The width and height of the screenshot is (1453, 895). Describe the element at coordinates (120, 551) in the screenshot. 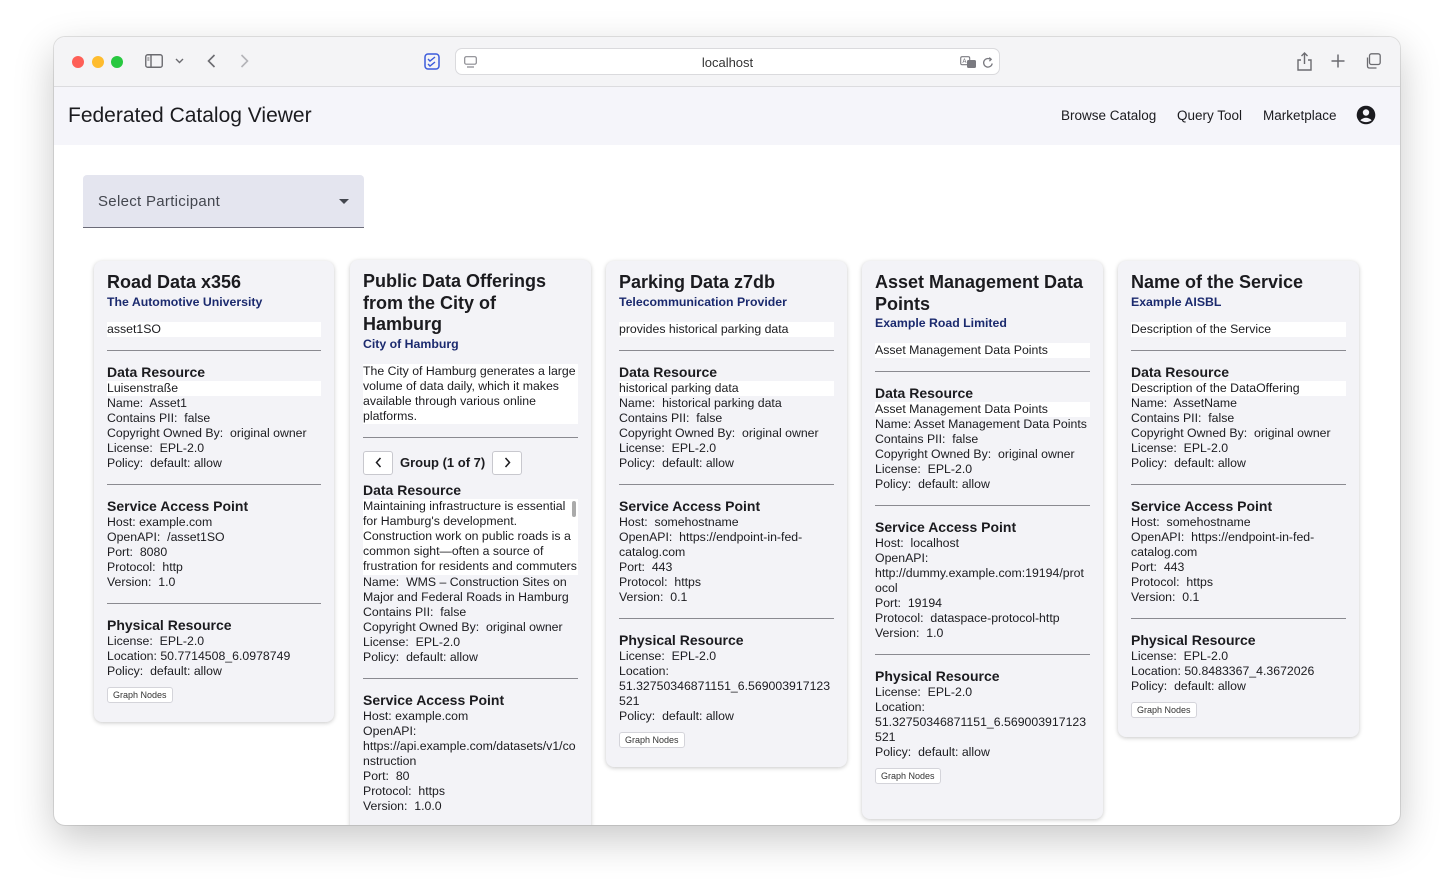

I see `field-label: Port:` at that location.